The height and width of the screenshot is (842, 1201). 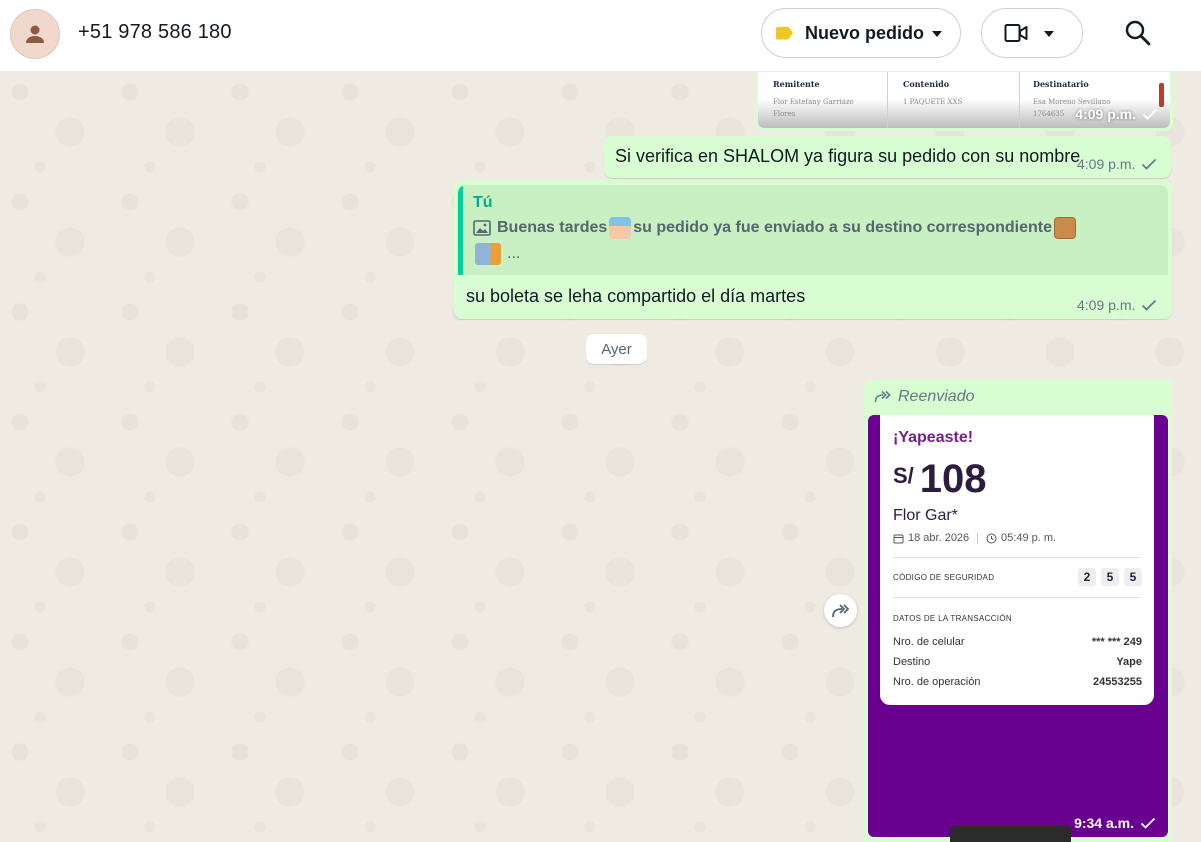 I want to click on user-avatar-icon, so click(x=35, y=34).